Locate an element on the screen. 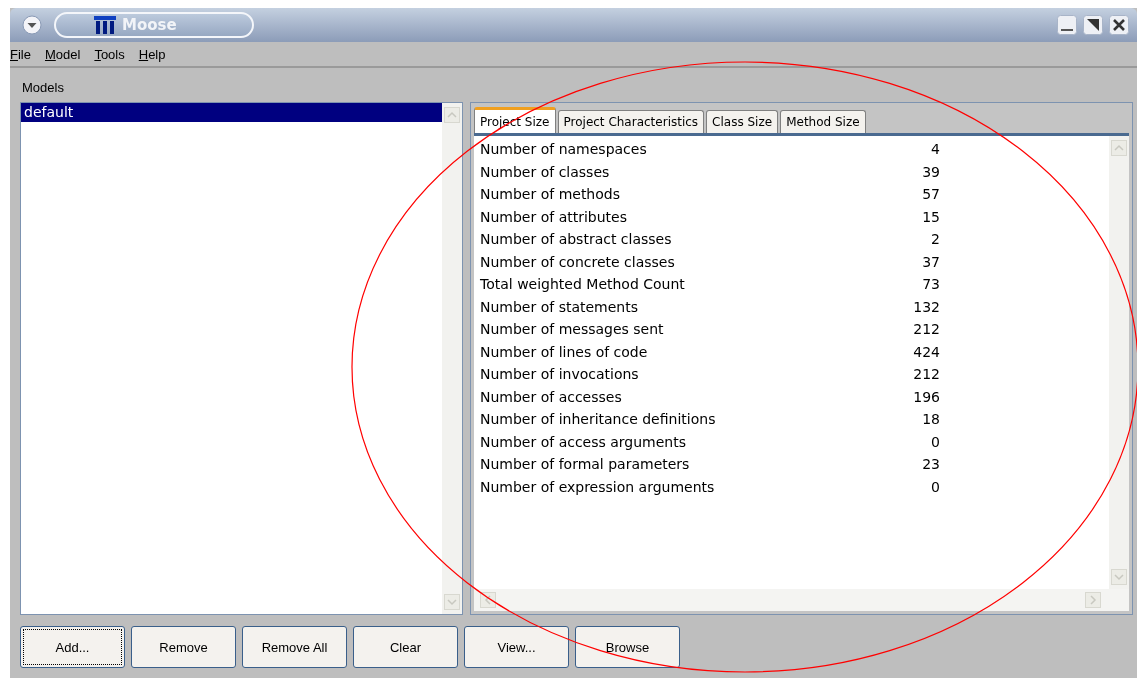 This screenshot has height=678, width=1137. metric-value: 196 is located at coordinates (926, 396).